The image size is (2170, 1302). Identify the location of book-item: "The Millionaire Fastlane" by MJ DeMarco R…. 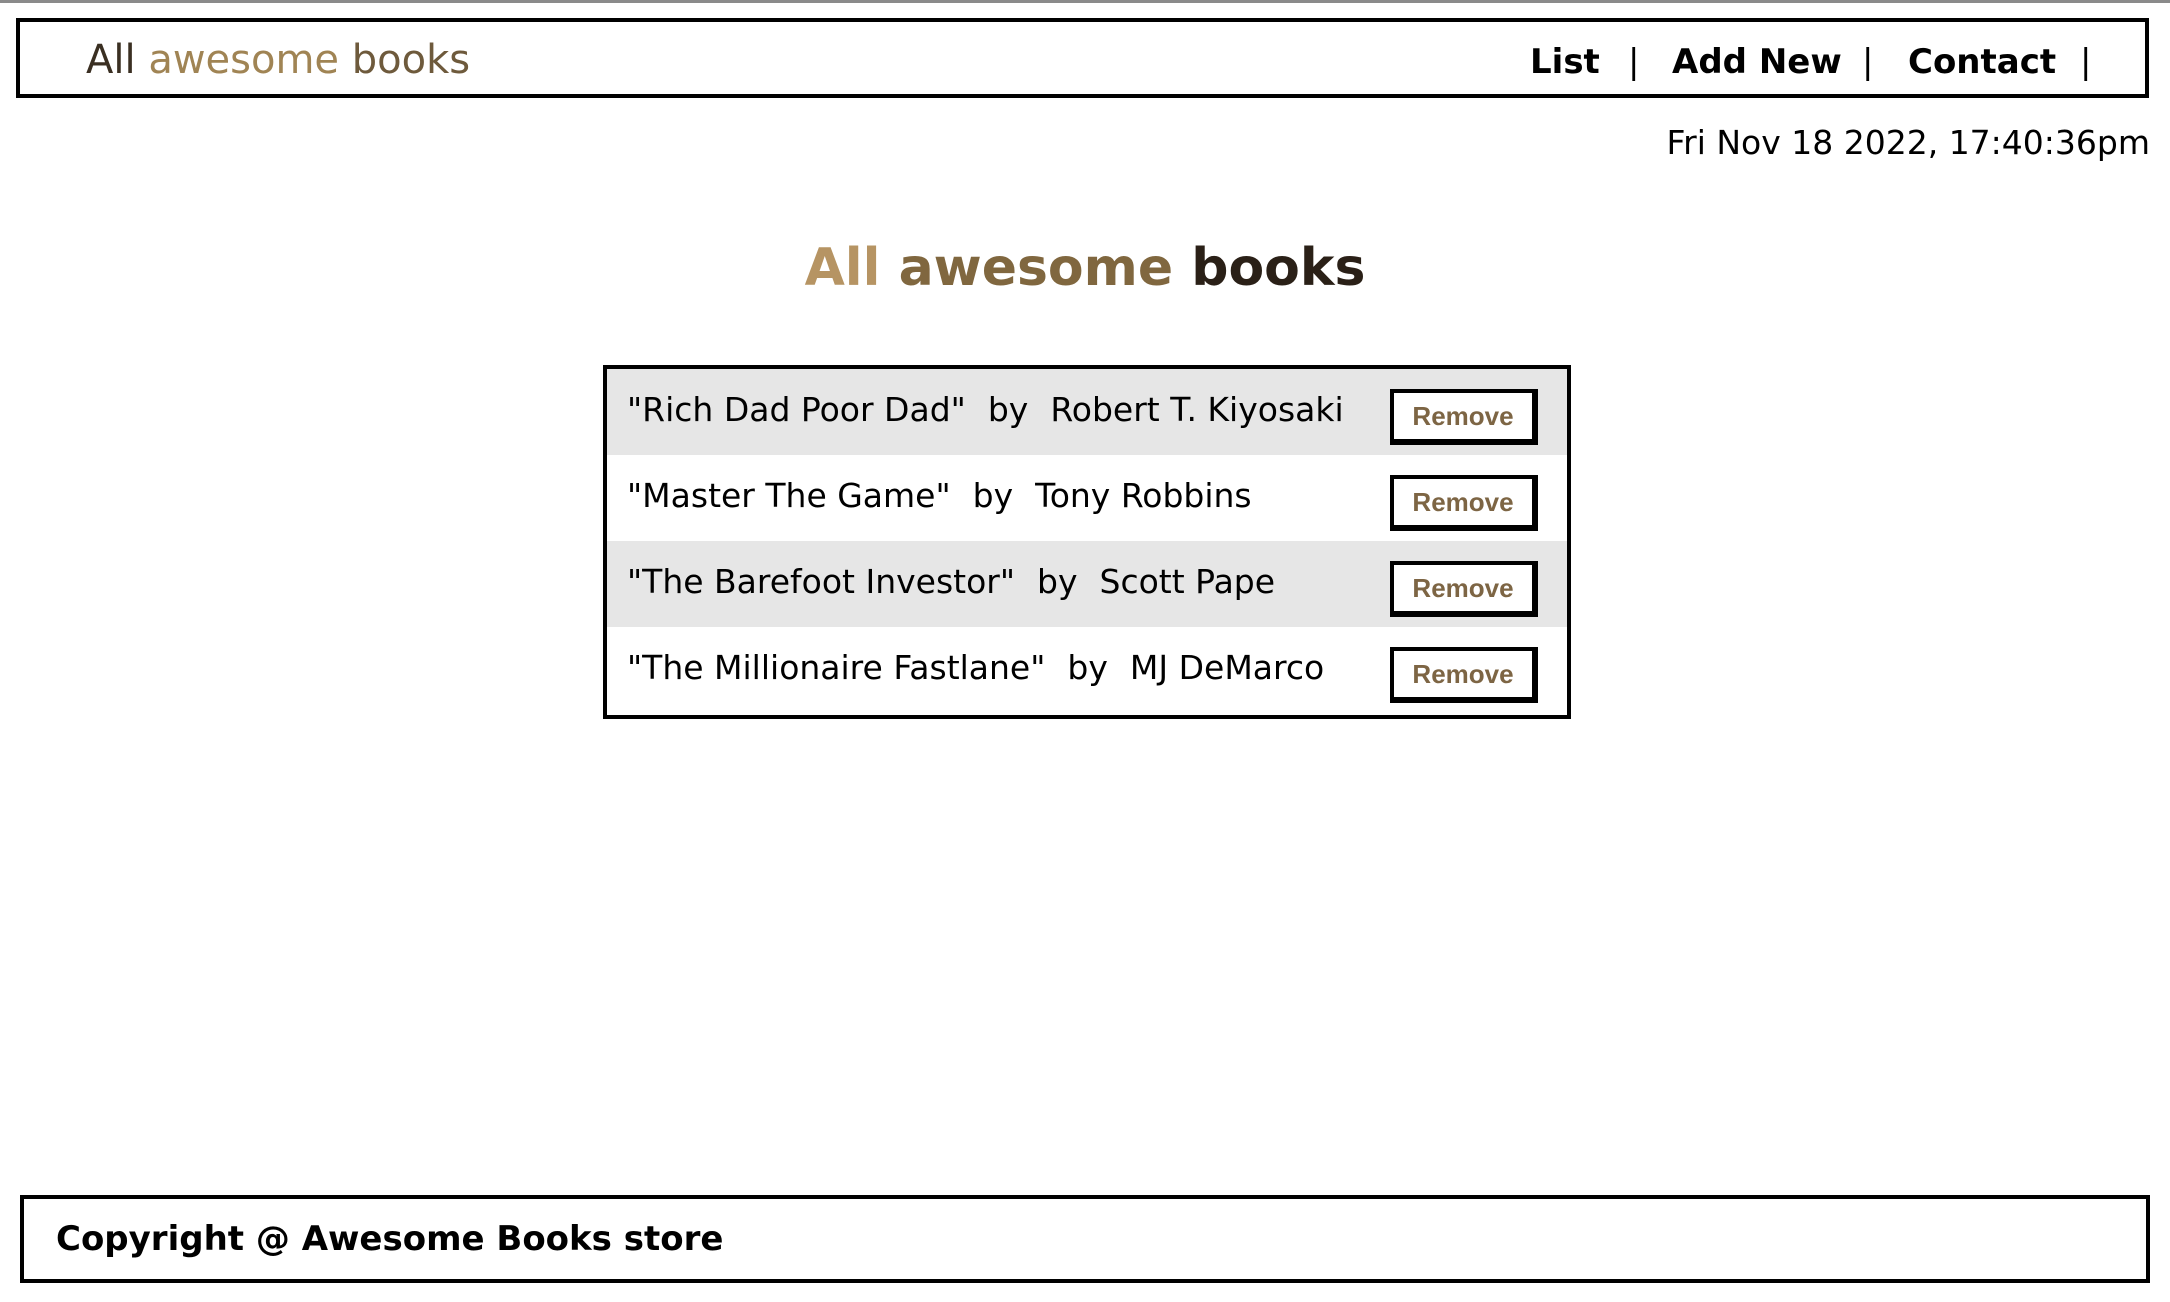
(1087, 670).